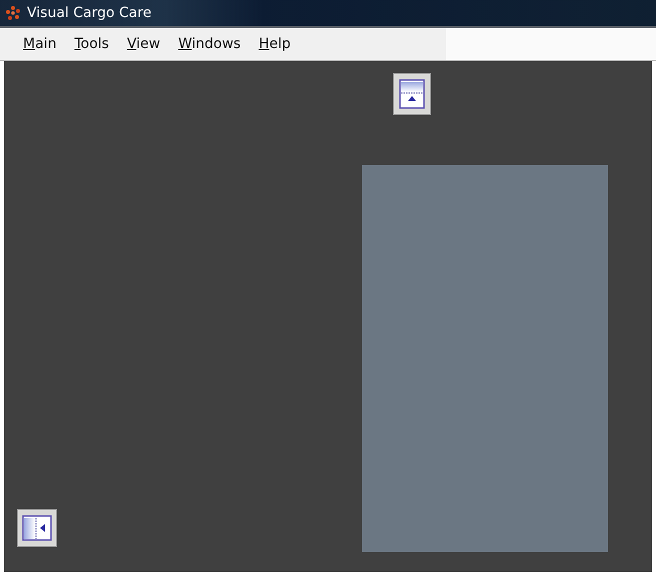 The image size is (656, 574). I want to click on menu-item: Main, so click(40, 44).